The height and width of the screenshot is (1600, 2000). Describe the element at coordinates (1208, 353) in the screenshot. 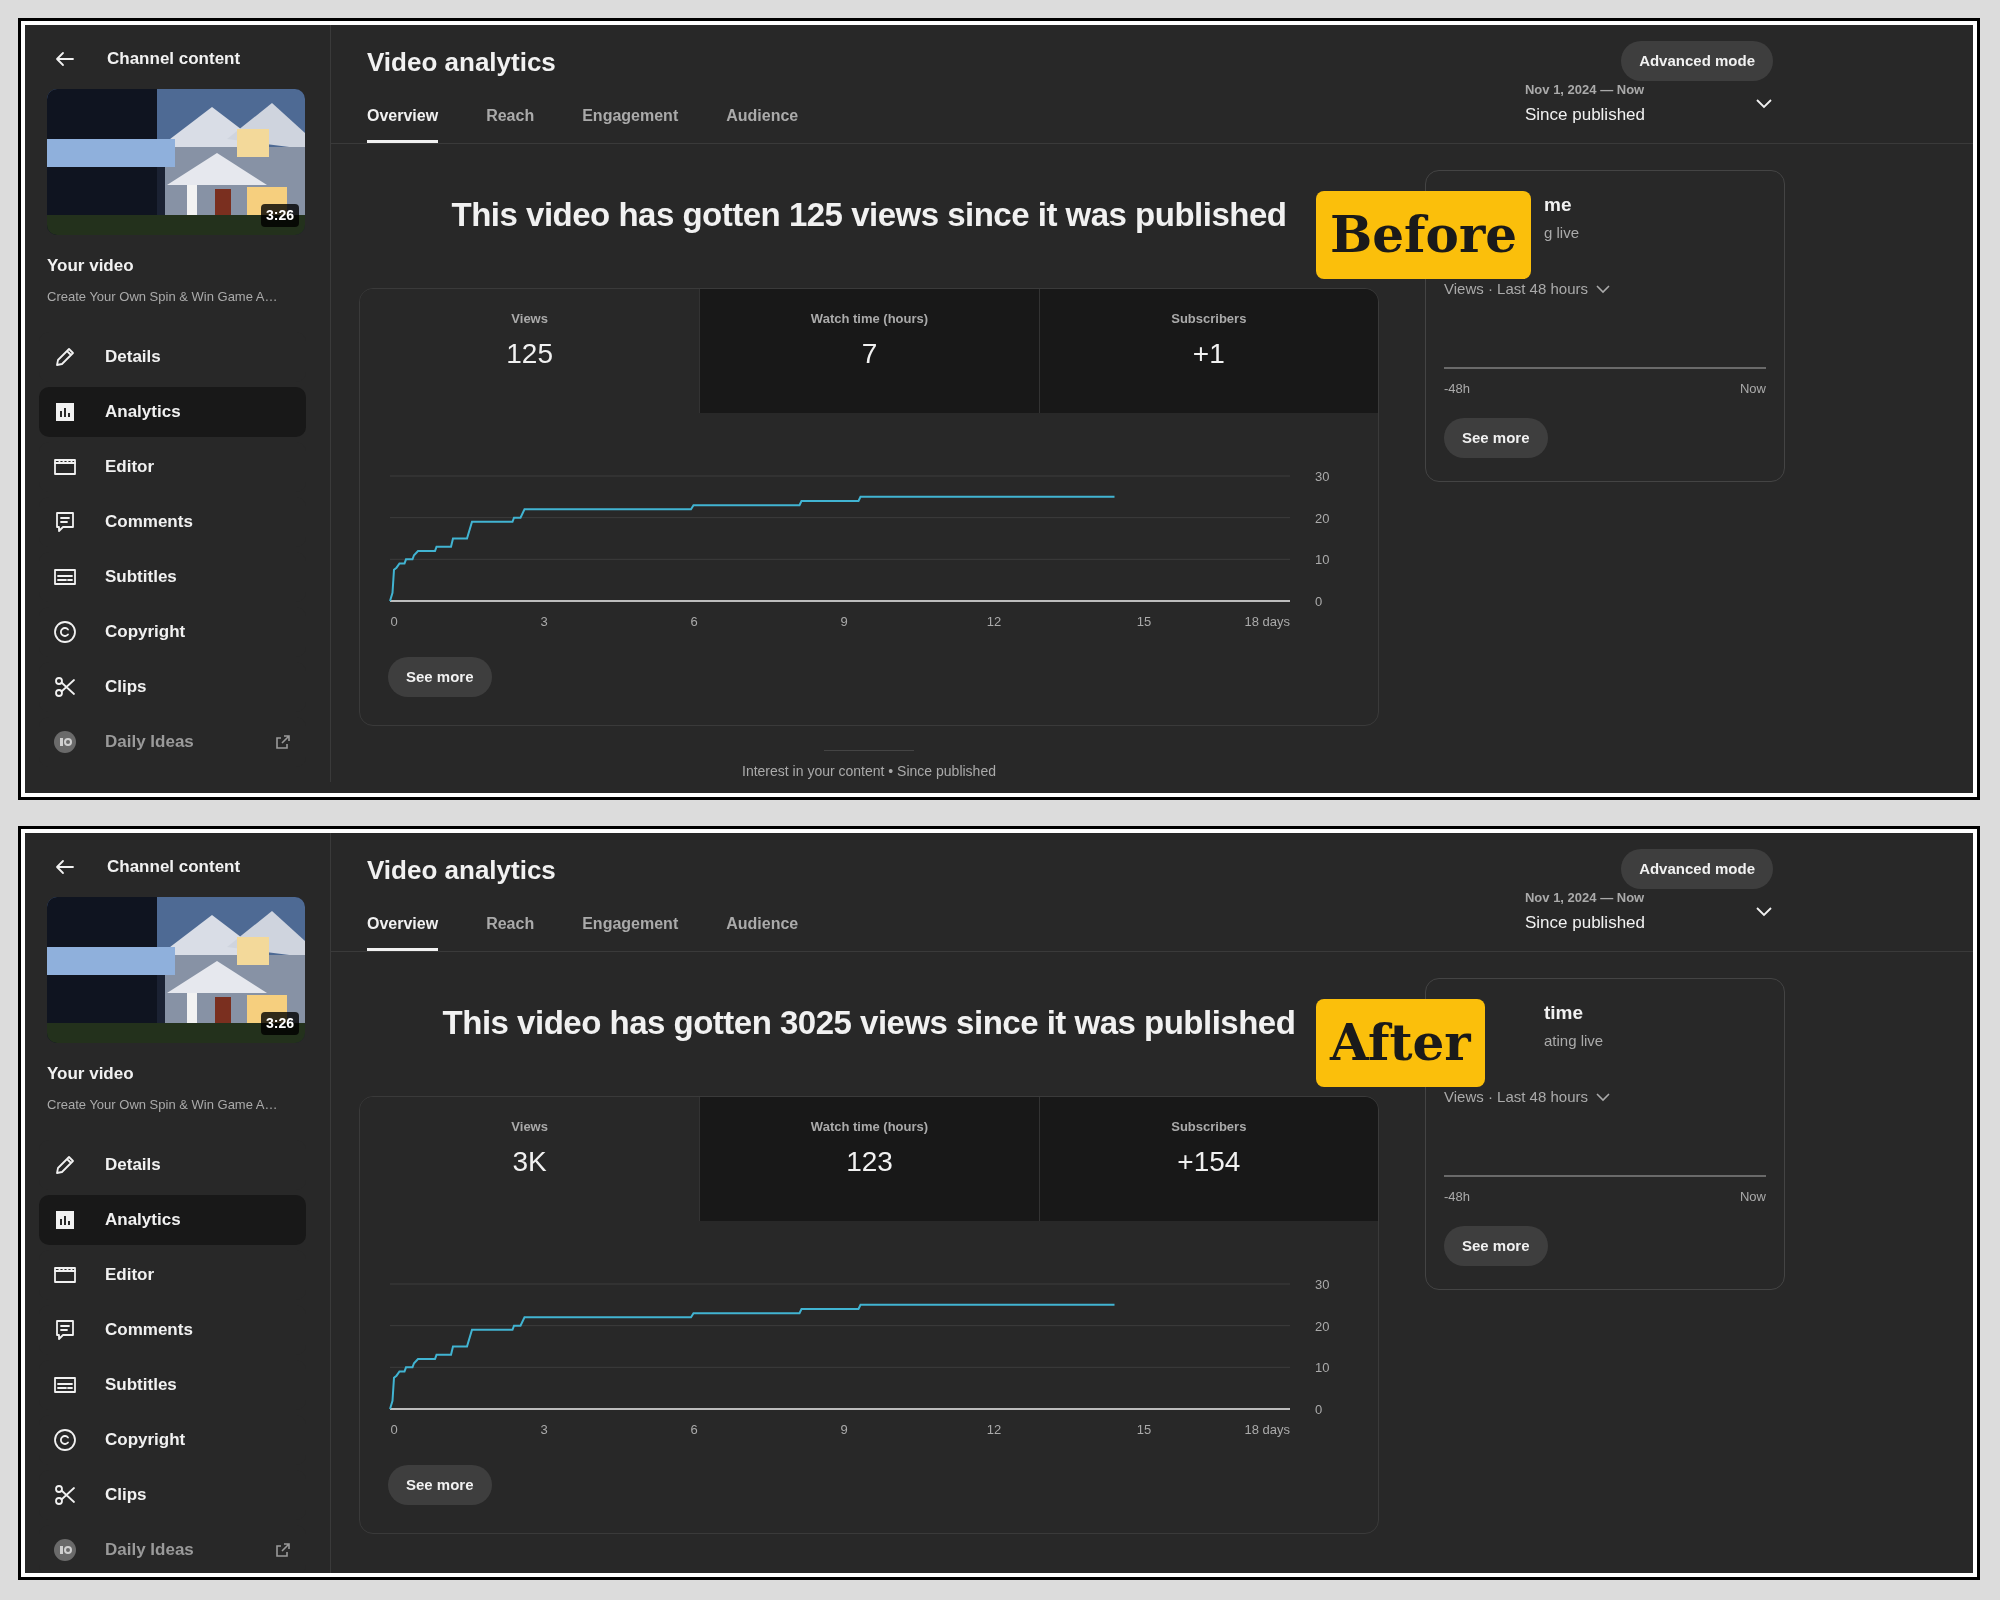

I see `metric-value: +1` at that location.